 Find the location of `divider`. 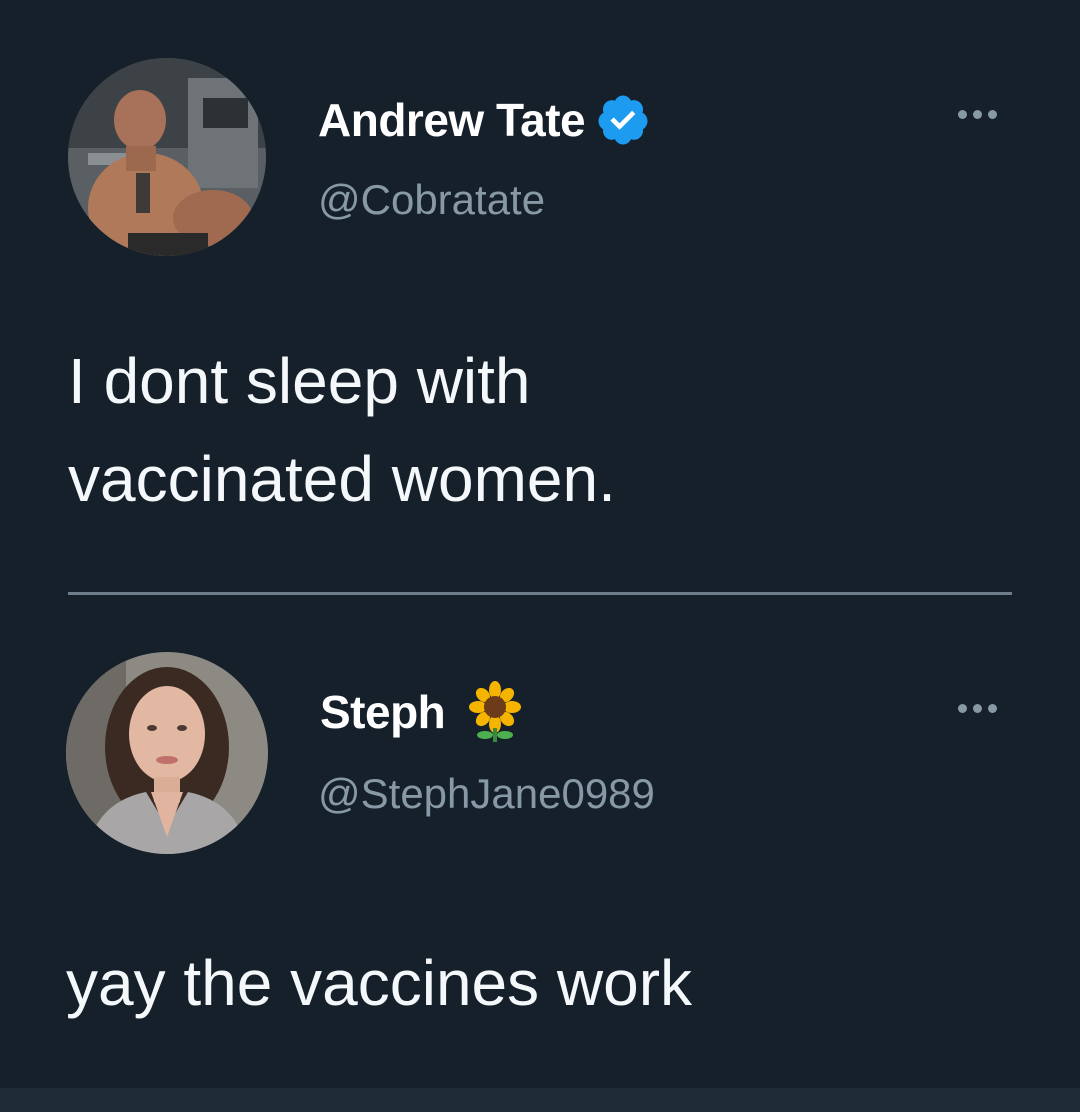

divider is located at coordinates (540, 593).